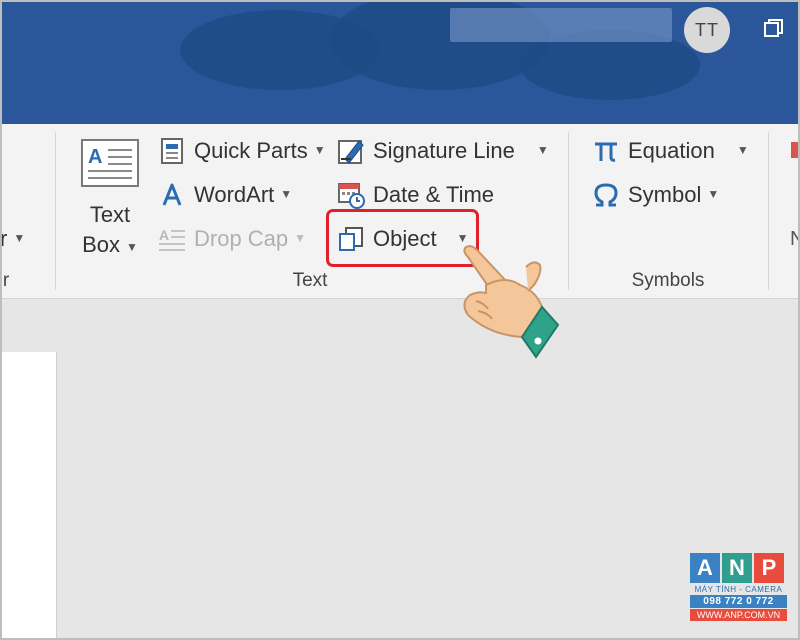 The width and height of the screenshot is (800, 640). What do you see at coordinates (434, 194) in the screenshot?
I see `date-time-label: Date & Time` at bounding box center [434, 194].